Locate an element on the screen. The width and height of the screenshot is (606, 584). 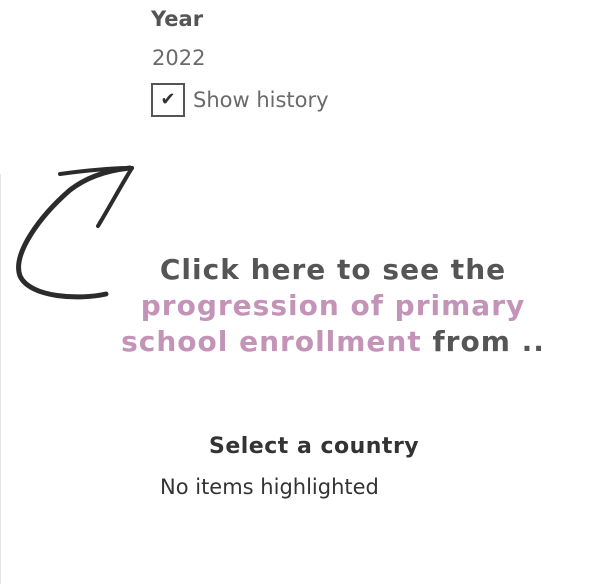
year-filter-title: Year is located at coordinates (177, 19).